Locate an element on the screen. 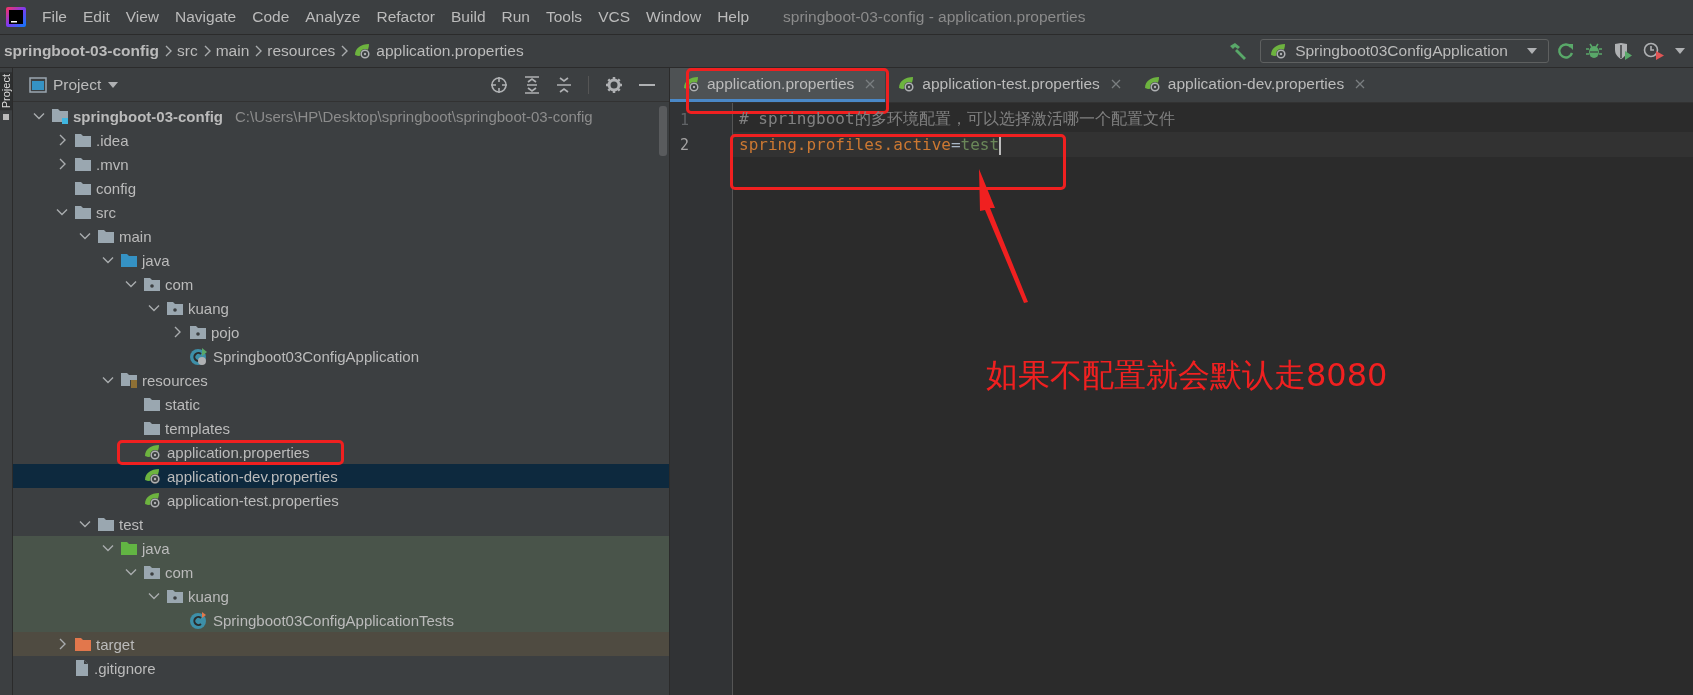 Image resolution: width=1693 pixels, height=695 pixels. rerun-icon is located at coordinates (1566, 51).